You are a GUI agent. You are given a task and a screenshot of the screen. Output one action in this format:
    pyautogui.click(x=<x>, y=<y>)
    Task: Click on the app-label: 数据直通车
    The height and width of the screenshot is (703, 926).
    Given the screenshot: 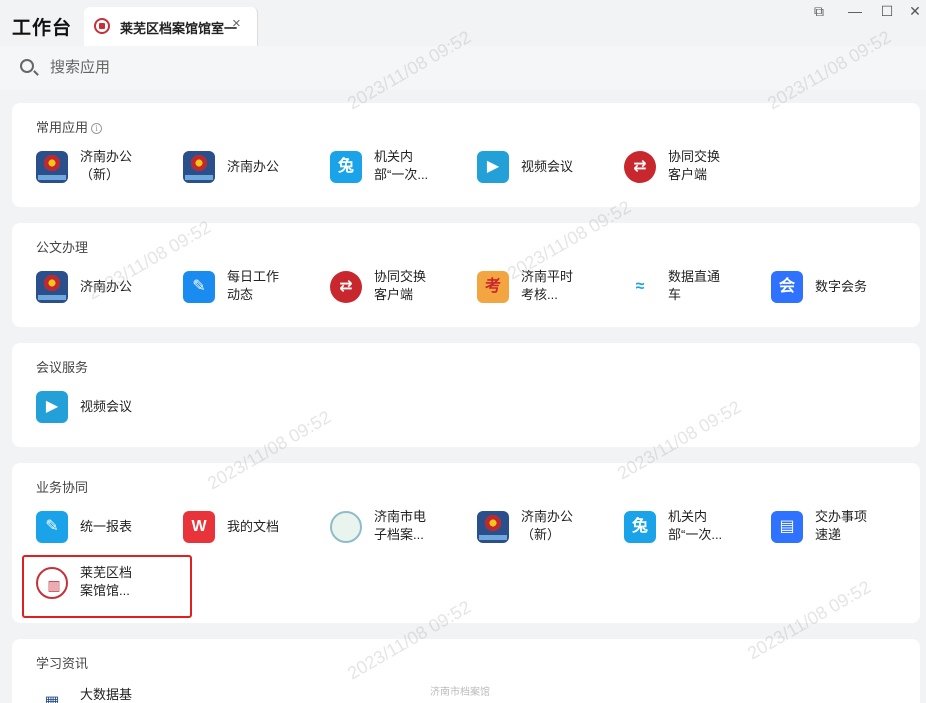 What is the action you would take?
    pyautogui.click(x=694, y=285)
    